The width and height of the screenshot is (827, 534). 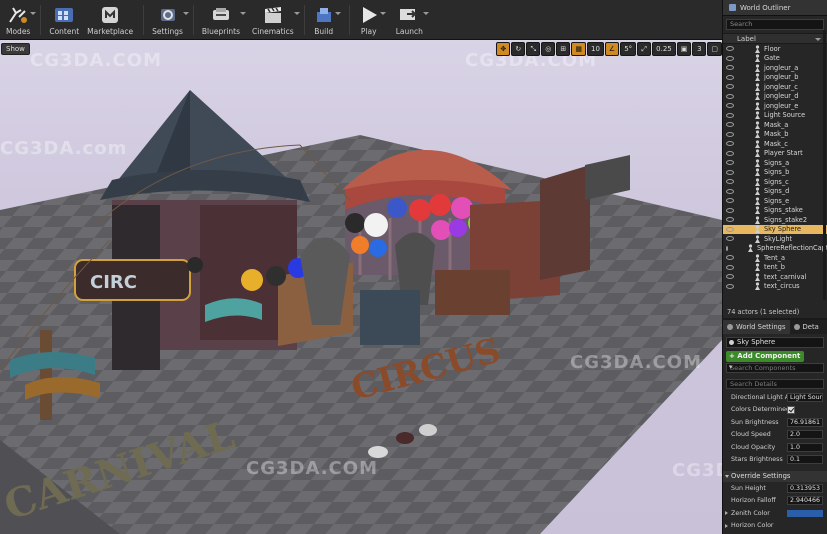 I want to click on outliner-row: jongleur_e, so click(x=775, y=106).